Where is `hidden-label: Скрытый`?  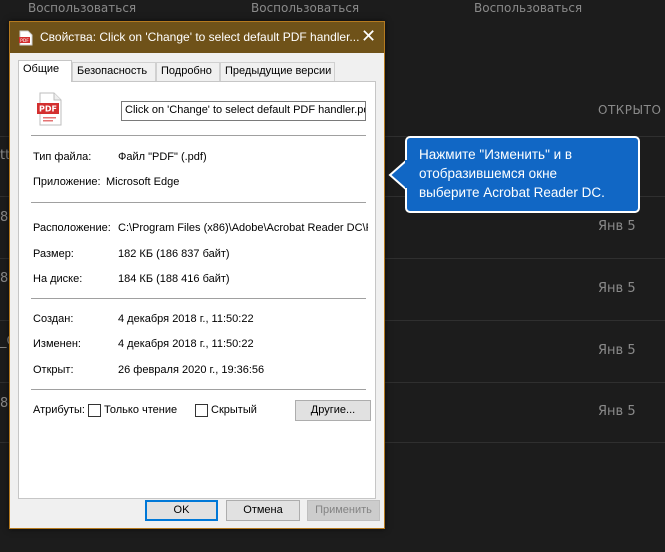
hidden-label: Скрытый is located at coordinates (234, 410).